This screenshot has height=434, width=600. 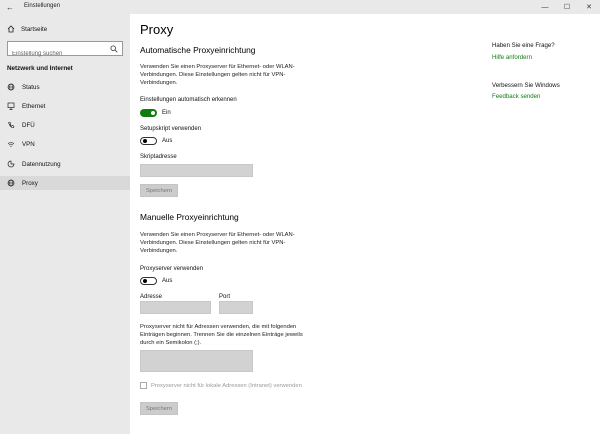 What do you see at coordinates (11, 125) in the screenshot?
I see `phone-icon` at bounding box center [11, 125].